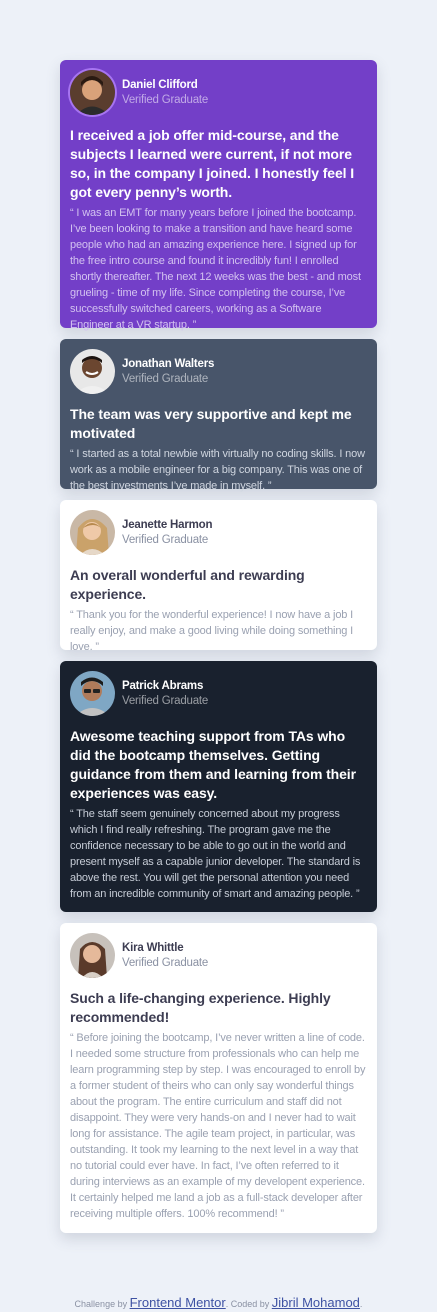  Describe the element at coordinates (168, 363) in the screenshot. I see `author-name: Jonathan Walters` at that location.